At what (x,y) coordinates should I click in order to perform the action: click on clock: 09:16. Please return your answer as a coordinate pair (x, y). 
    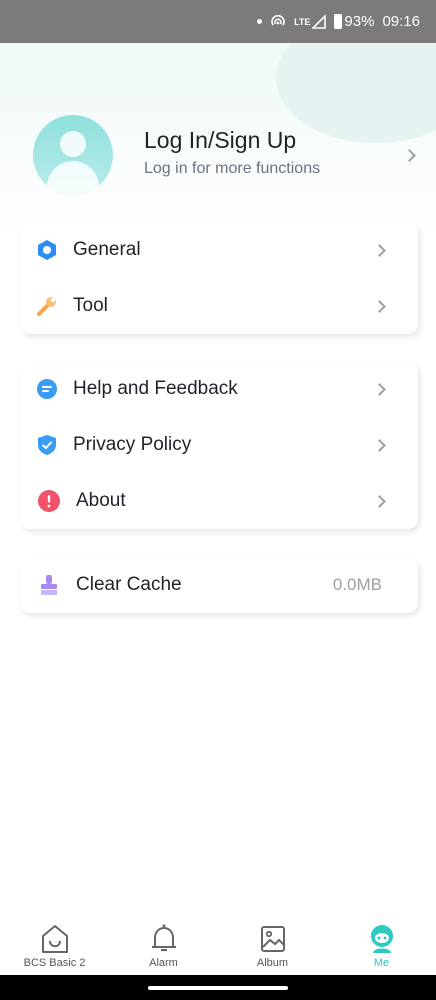
    Looking at the image, I should click on (401, 21).